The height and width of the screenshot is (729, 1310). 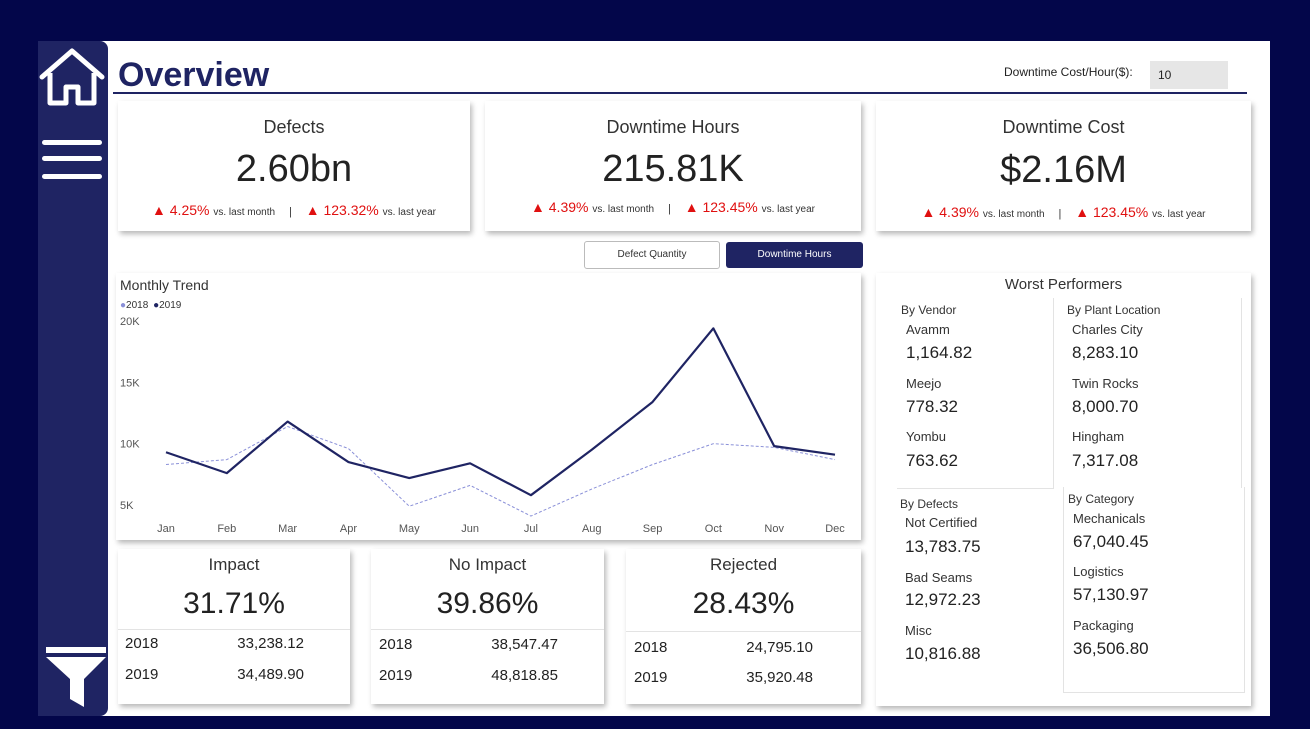 I want to click on item-name: Not Certified, so click(x=941, y=522).